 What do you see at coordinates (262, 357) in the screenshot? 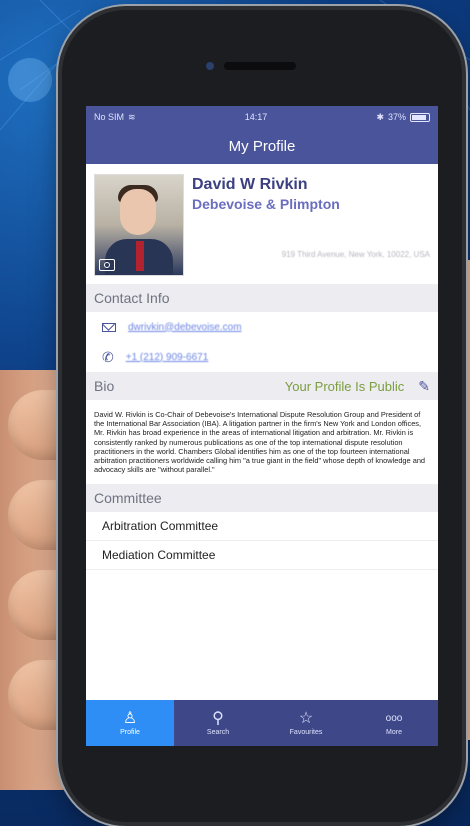
I see `phone-row: ✆ +1 (212) 909-6671` at bounding box center [262, 357].